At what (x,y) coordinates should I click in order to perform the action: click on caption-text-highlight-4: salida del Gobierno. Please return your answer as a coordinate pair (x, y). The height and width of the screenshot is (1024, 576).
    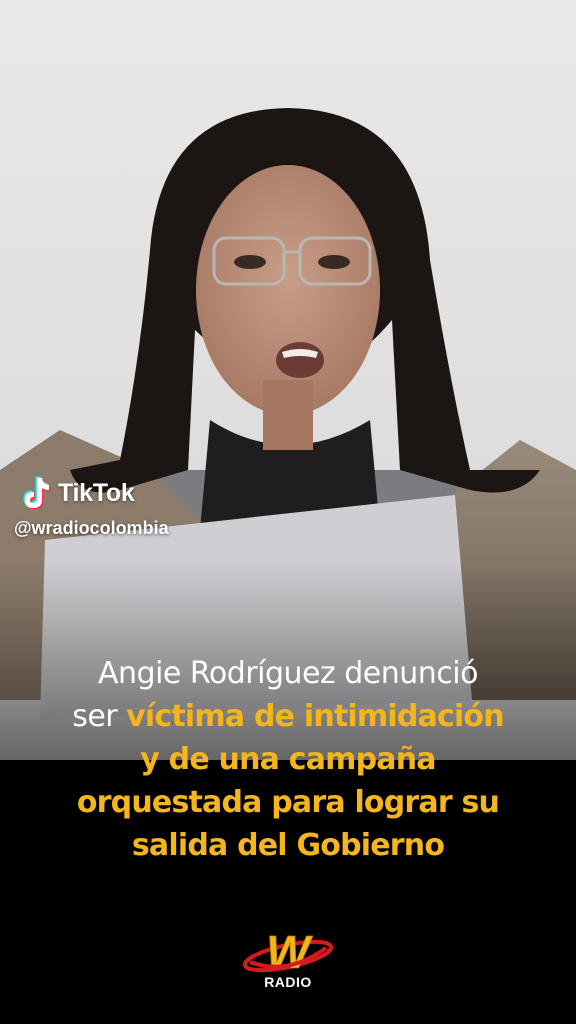
    Looking at the image, I should click on (288, 845).